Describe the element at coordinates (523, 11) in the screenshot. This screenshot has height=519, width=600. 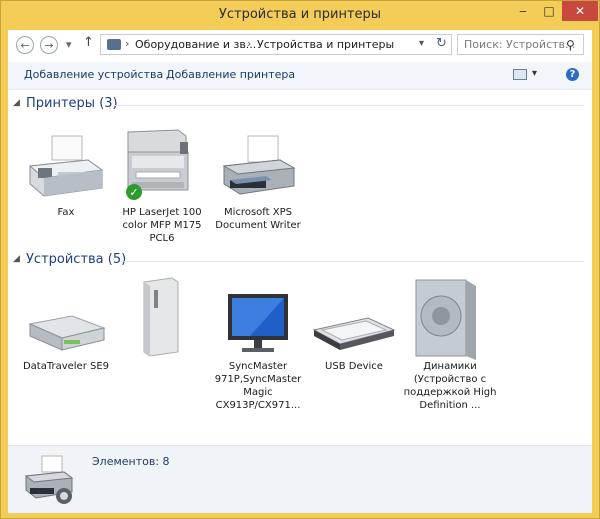
I see `minimize-button: ‒` at that location.